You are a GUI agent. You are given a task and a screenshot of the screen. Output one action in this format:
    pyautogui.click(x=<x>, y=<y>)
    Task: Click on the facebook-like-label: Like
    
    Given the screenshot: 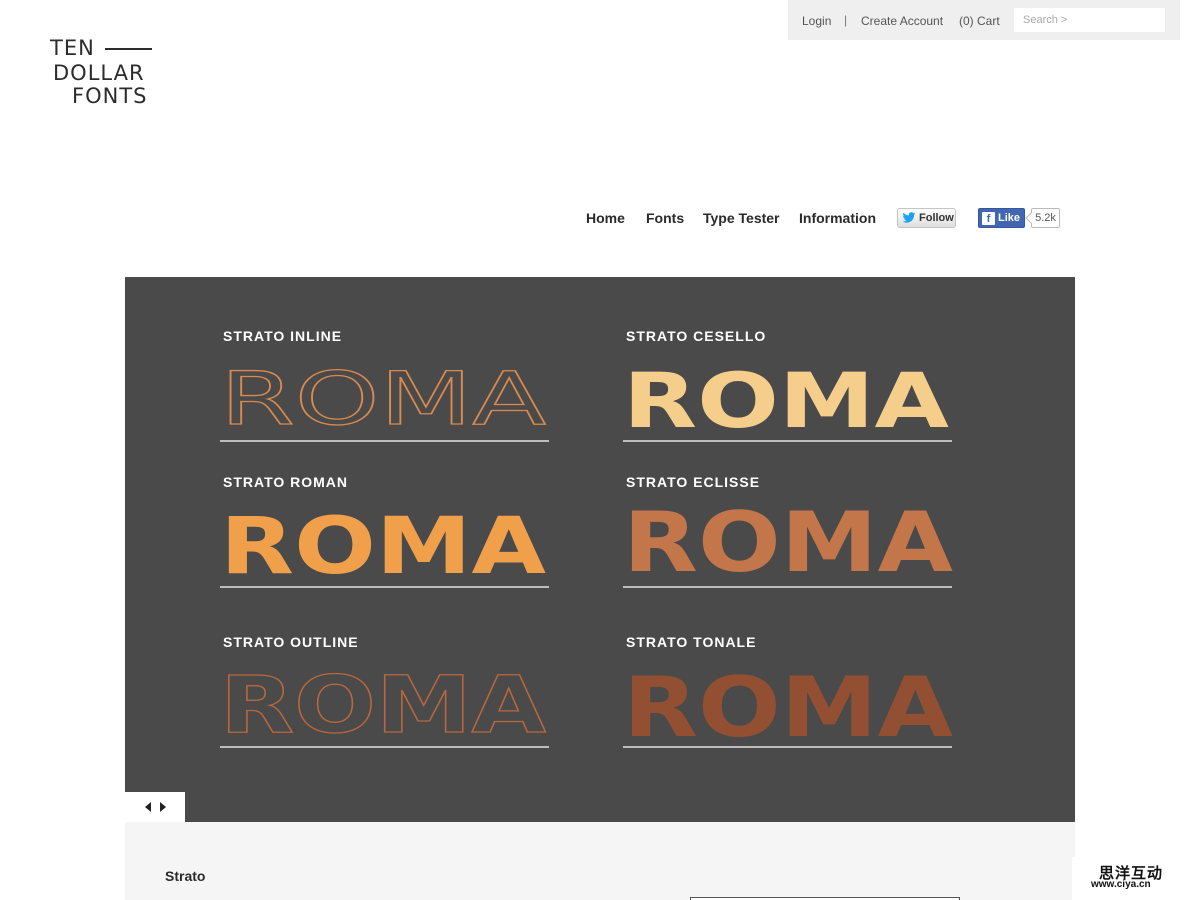 What is the action you would take?
    pyautogui.click(x=1009, y=218)
    